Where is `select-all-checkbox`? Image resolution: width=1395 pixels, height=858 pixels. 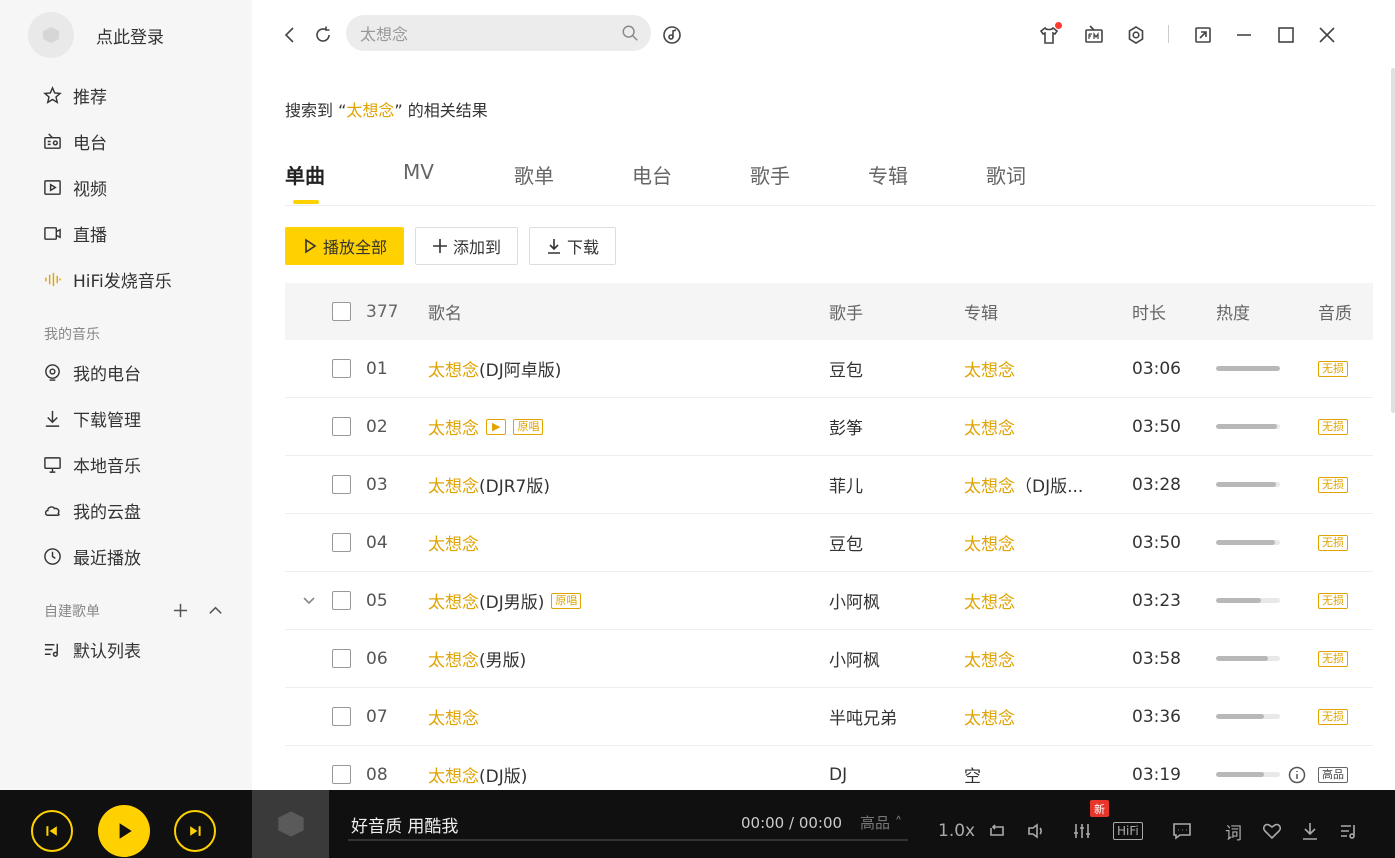
select-all-checkbox is located at coordinates (341, 311).